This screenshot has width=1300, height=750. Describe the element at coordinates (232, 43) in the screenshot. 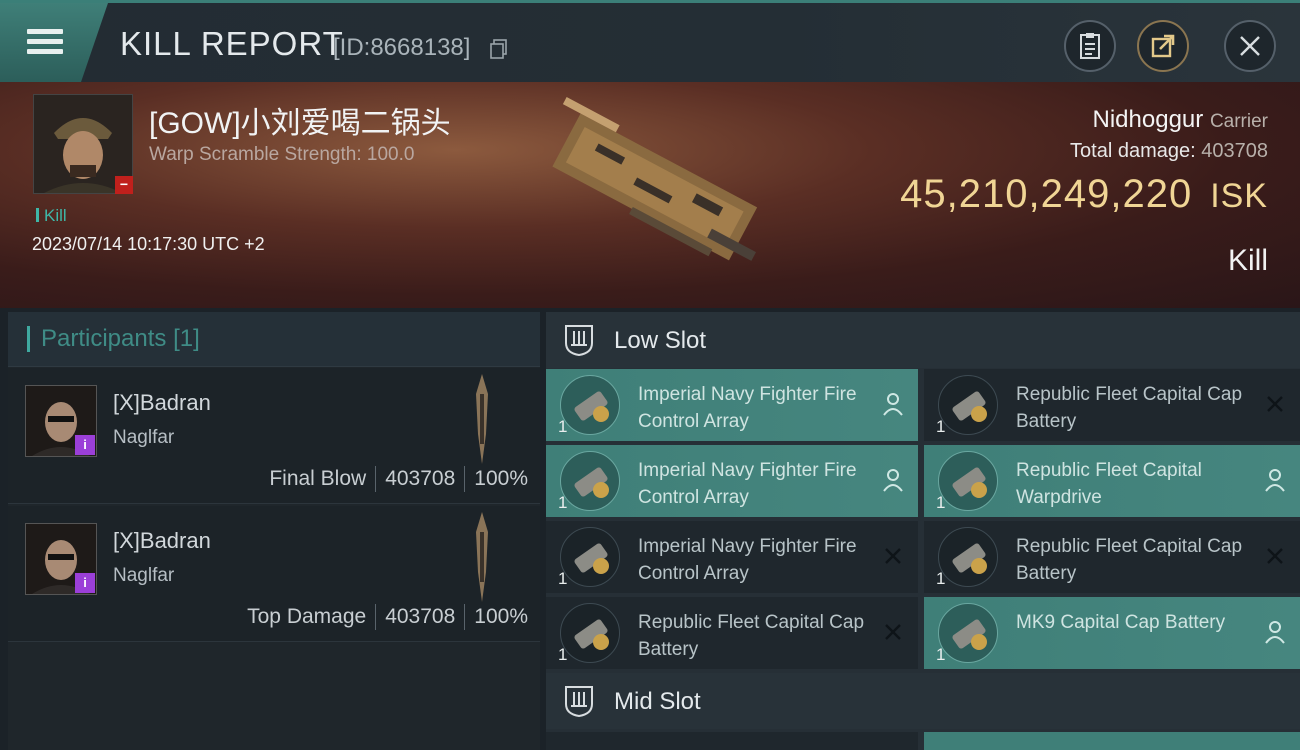

I see `page-title: KILL REPORT` at that location.